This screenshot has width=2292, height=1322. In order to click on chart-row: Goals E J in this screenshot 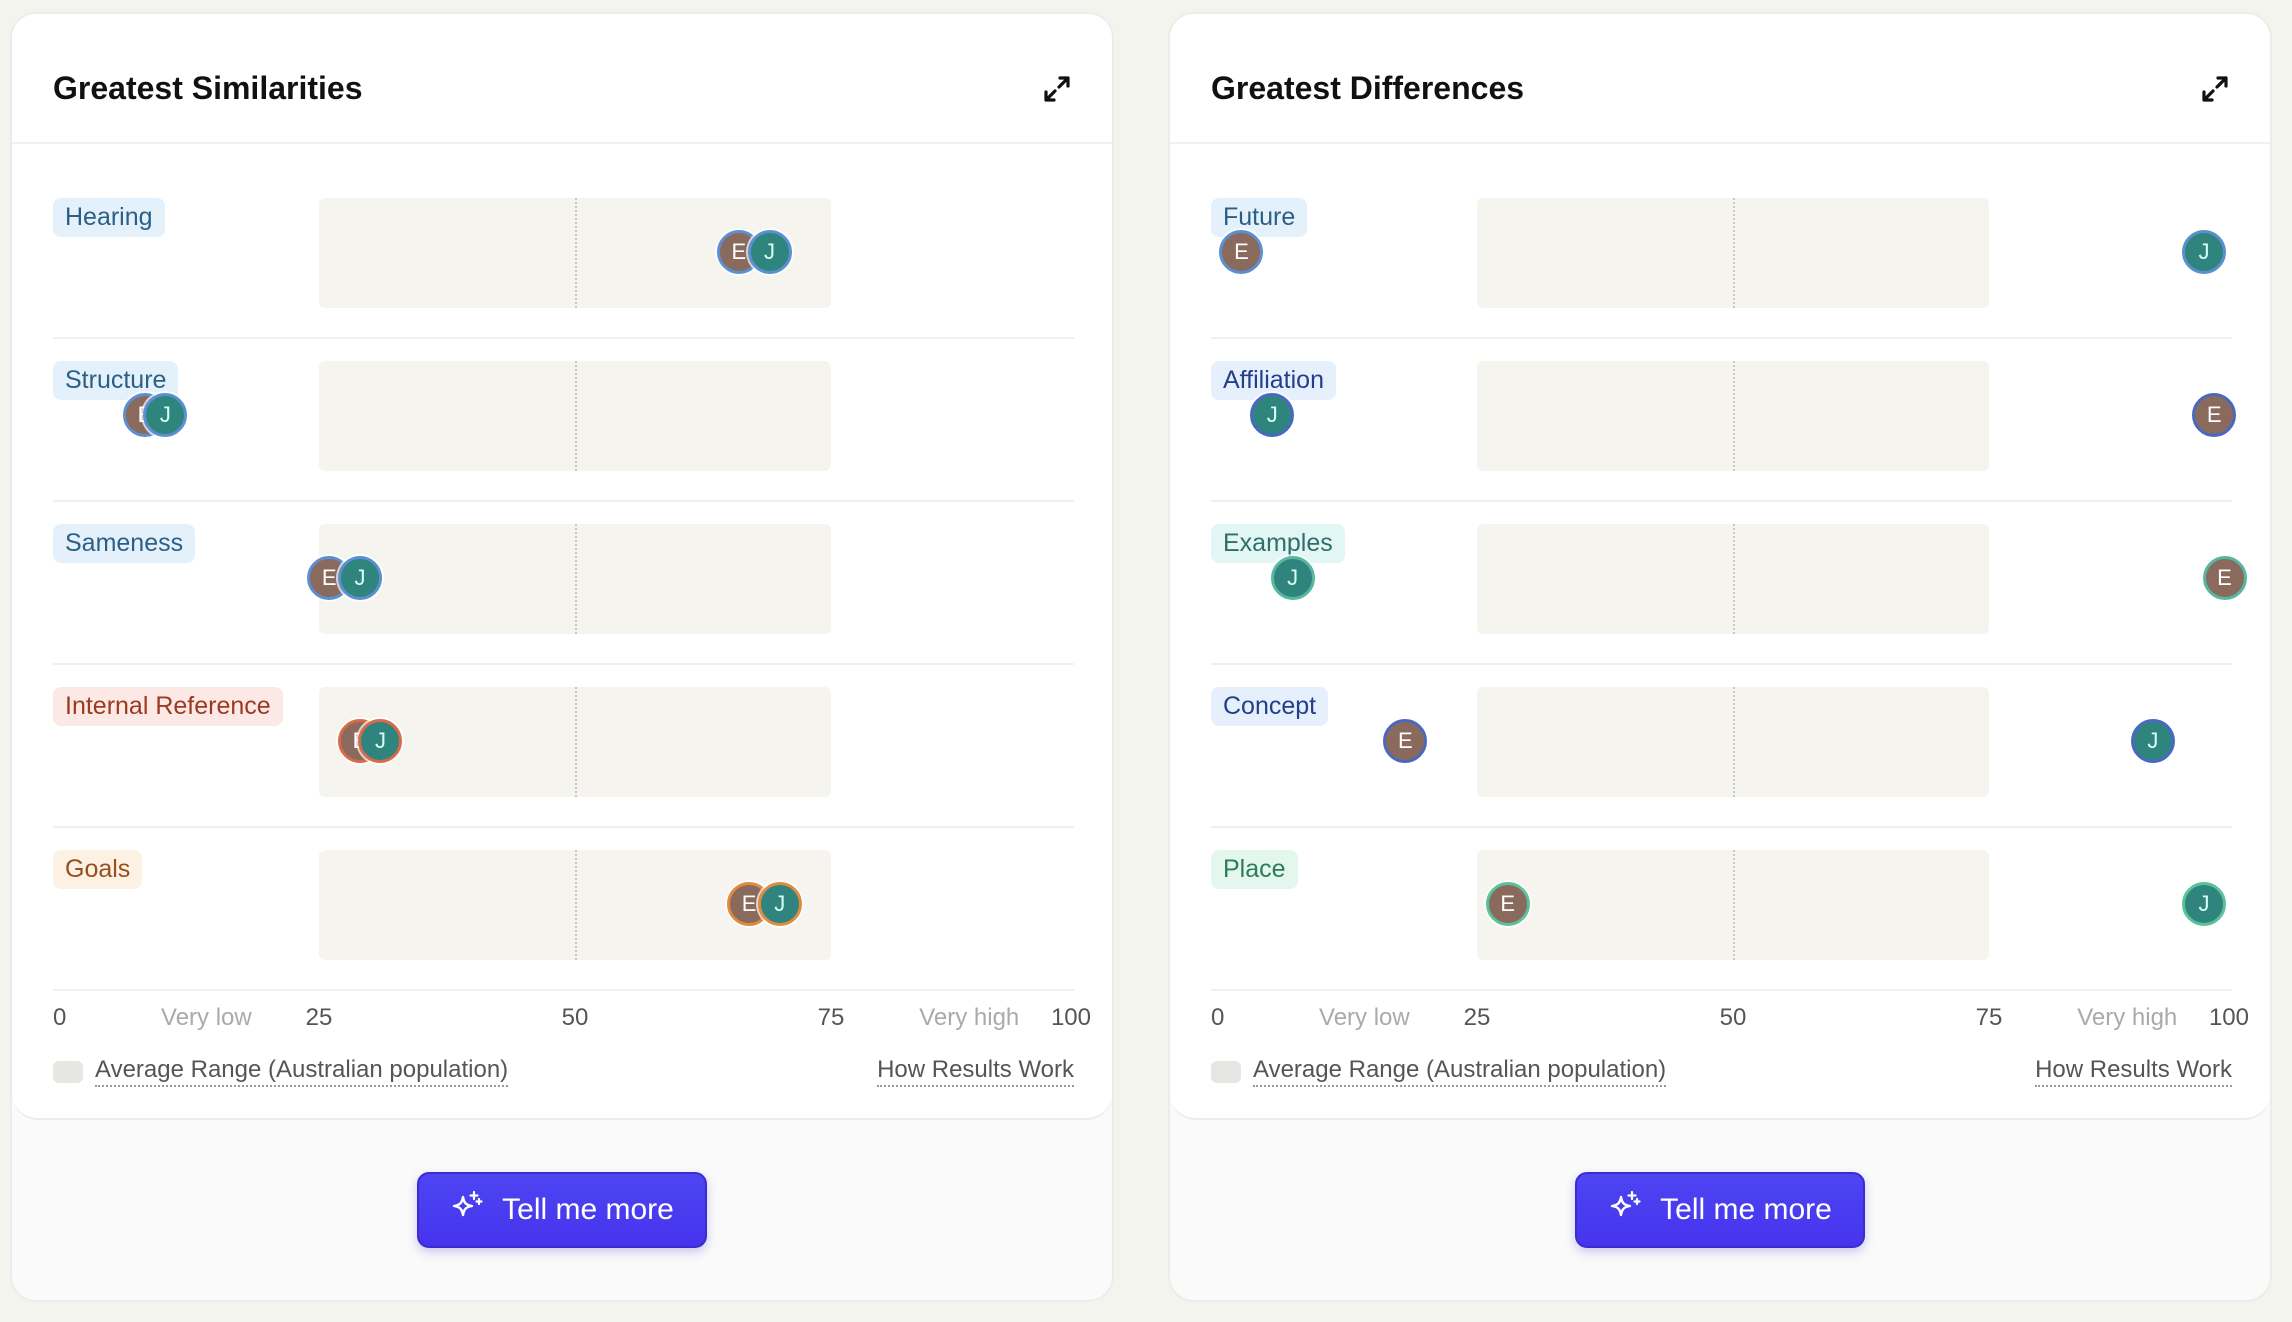, I will do `click(563, 909)`.